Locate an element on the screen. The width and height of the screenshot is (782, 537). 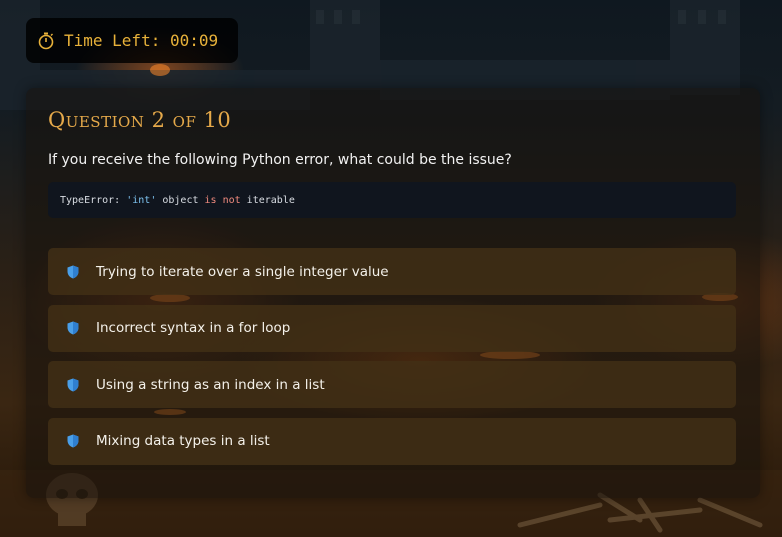
question-title: Question 2 of 10 is located at coordinates (140, 120).